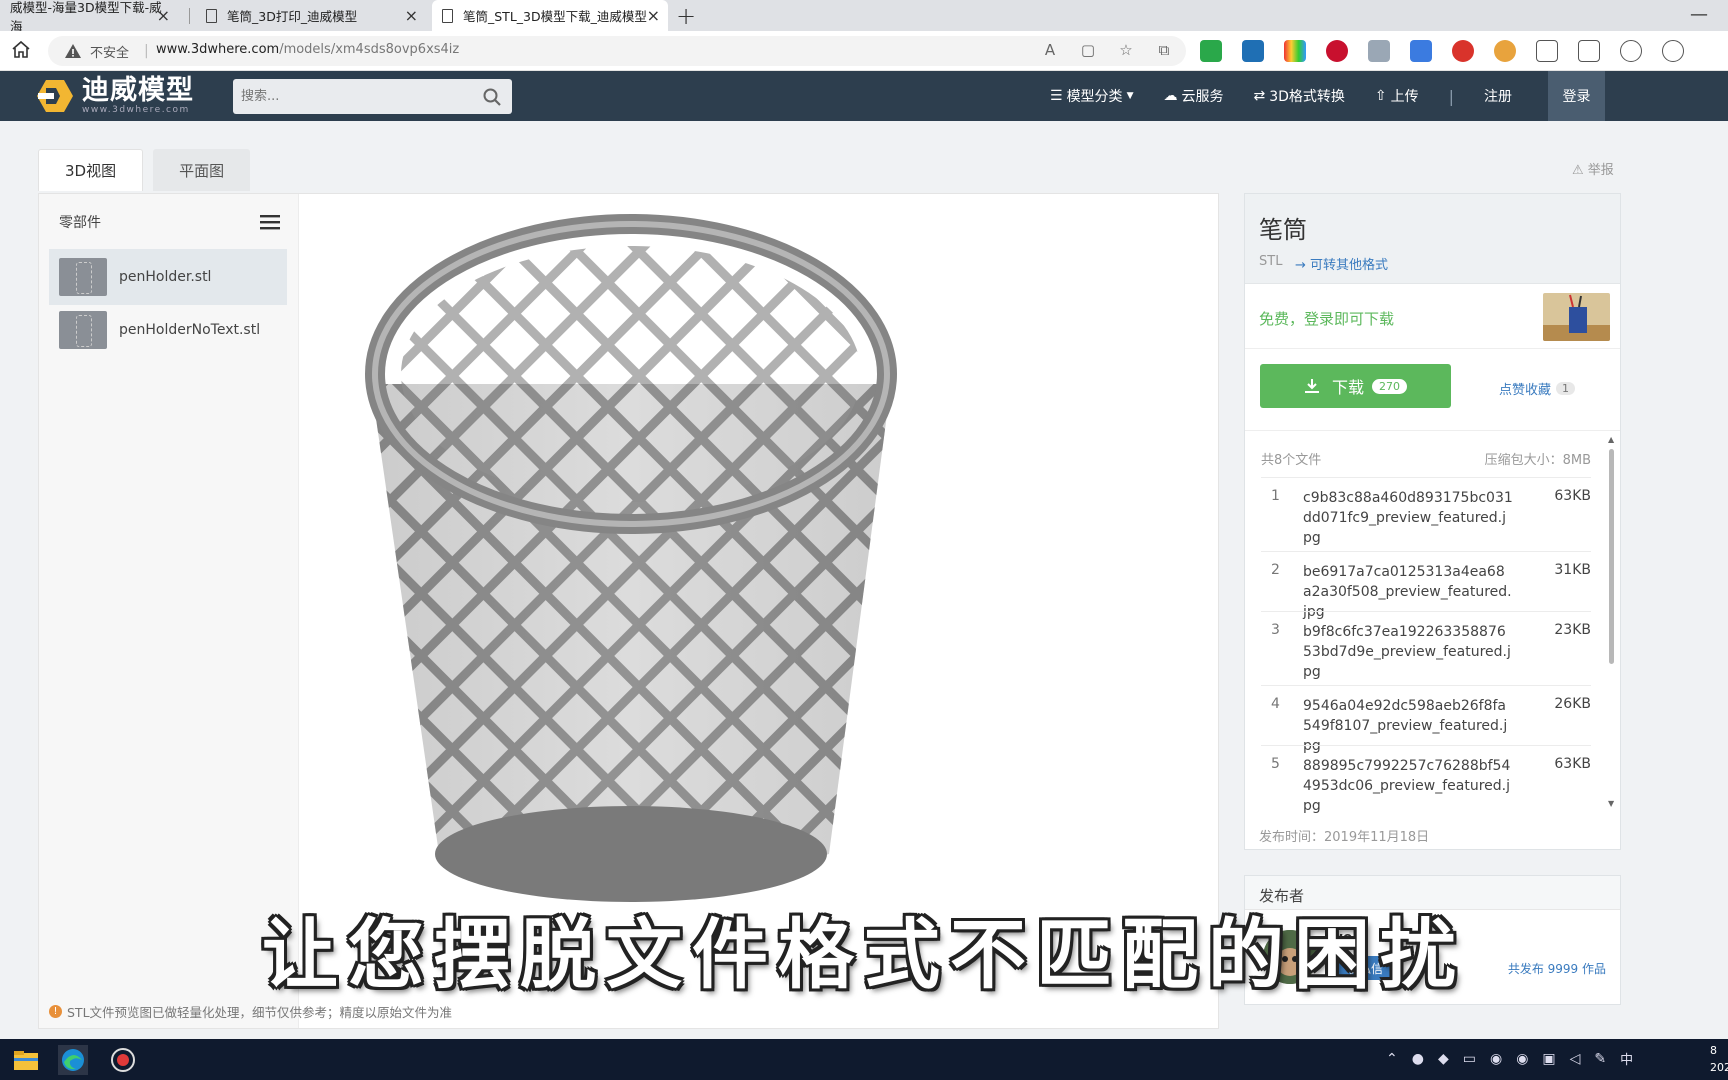 The image size is (1728, 1080). What do you see at coordinates (1611, 803) in the screenshot?
I see `scroll-down-icon: ▼` at bounding box center [1611, 803].